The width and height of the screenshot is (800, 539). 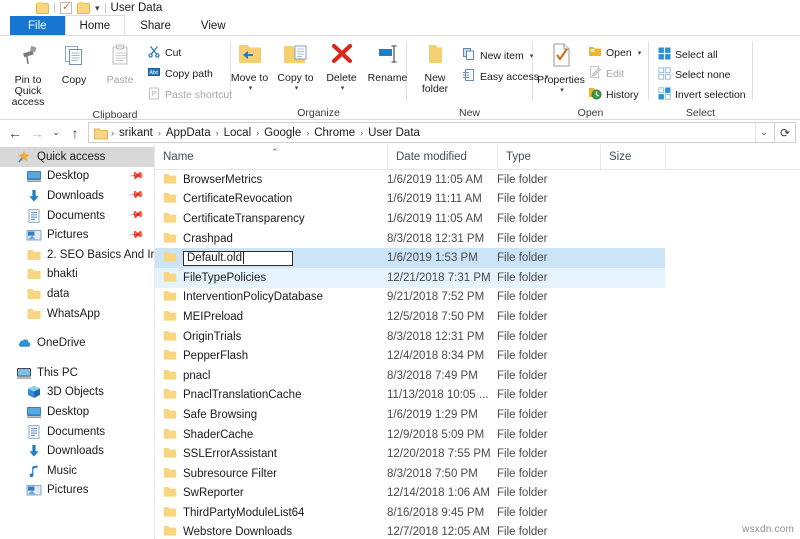 What do you see at coordinates (614, 73) in the screenshot?
I see `edit-button: Edit` at bounding box center [614, 73].